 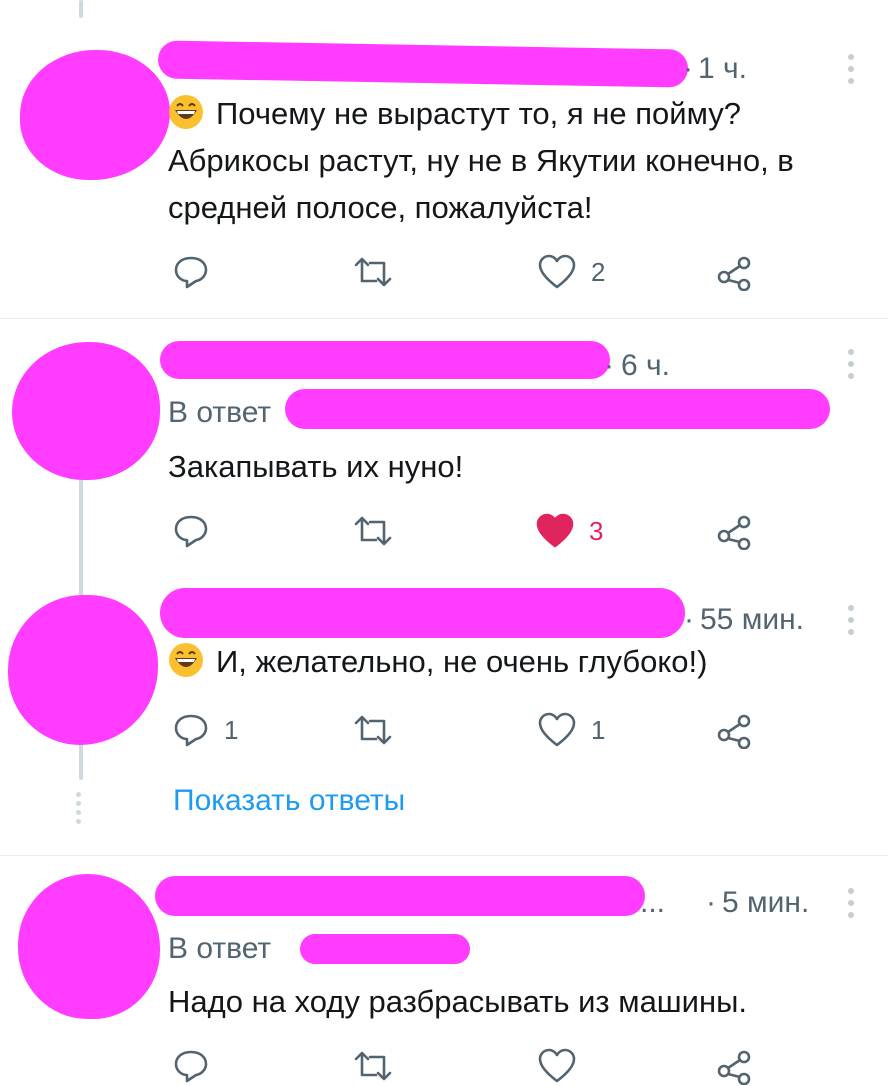 I want to click on tweet-text-line: Закапывать их нуно!, so click(x=316, y=466).